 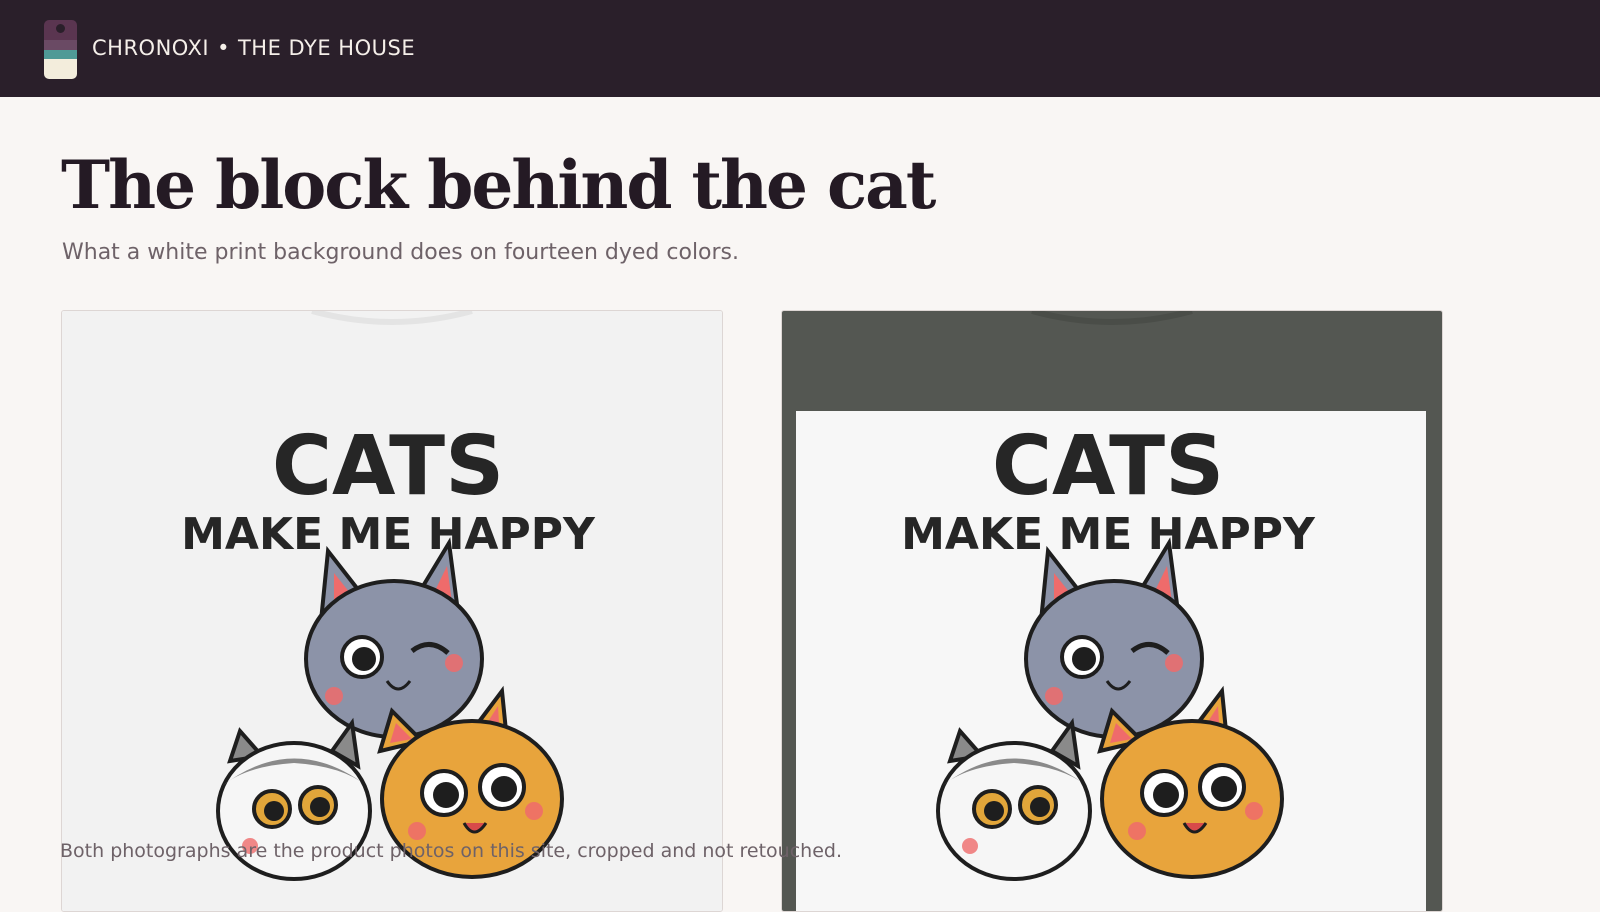 What do you see at coordinates (151, 48) in the screenshot?
I see `brand-name: CHRONOXI` at bounding box center [151, 48].